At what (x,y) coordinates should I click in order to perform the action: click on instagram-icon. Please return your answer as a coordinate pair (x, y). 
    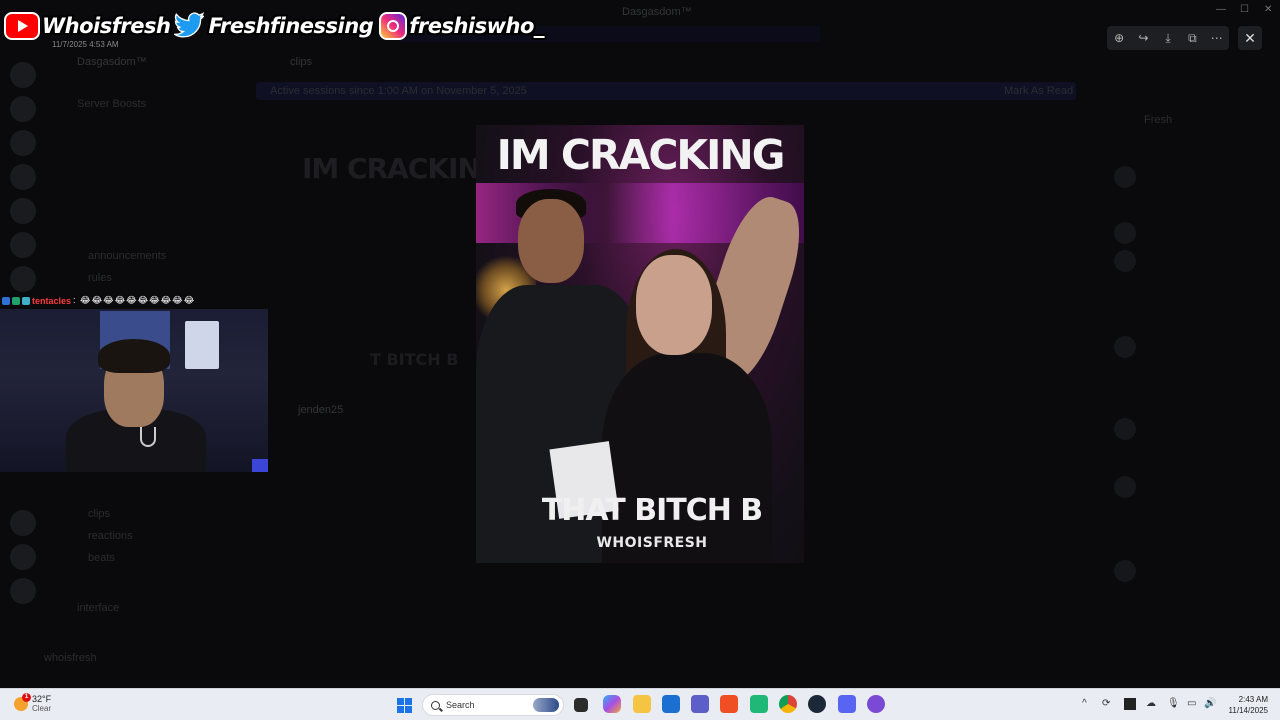
    Looking at the image, I should click on (393, 26).